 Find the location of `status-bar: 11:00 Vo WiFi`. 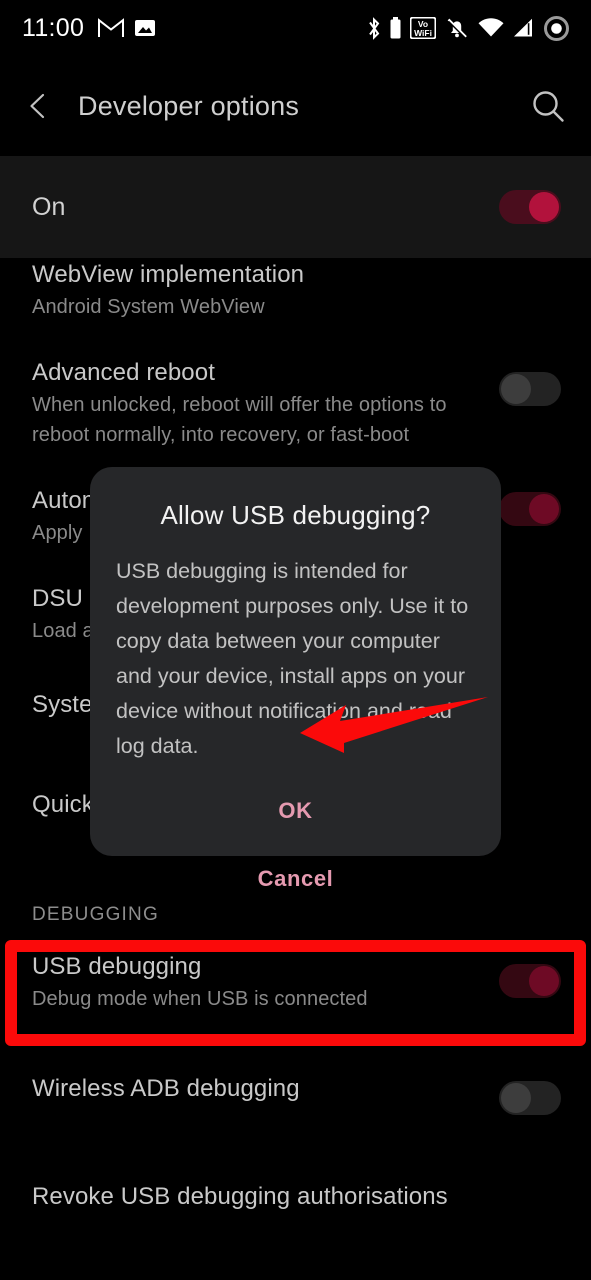

status-bar: 11:00 Vo WiFi is located at coordinates (295, 28).